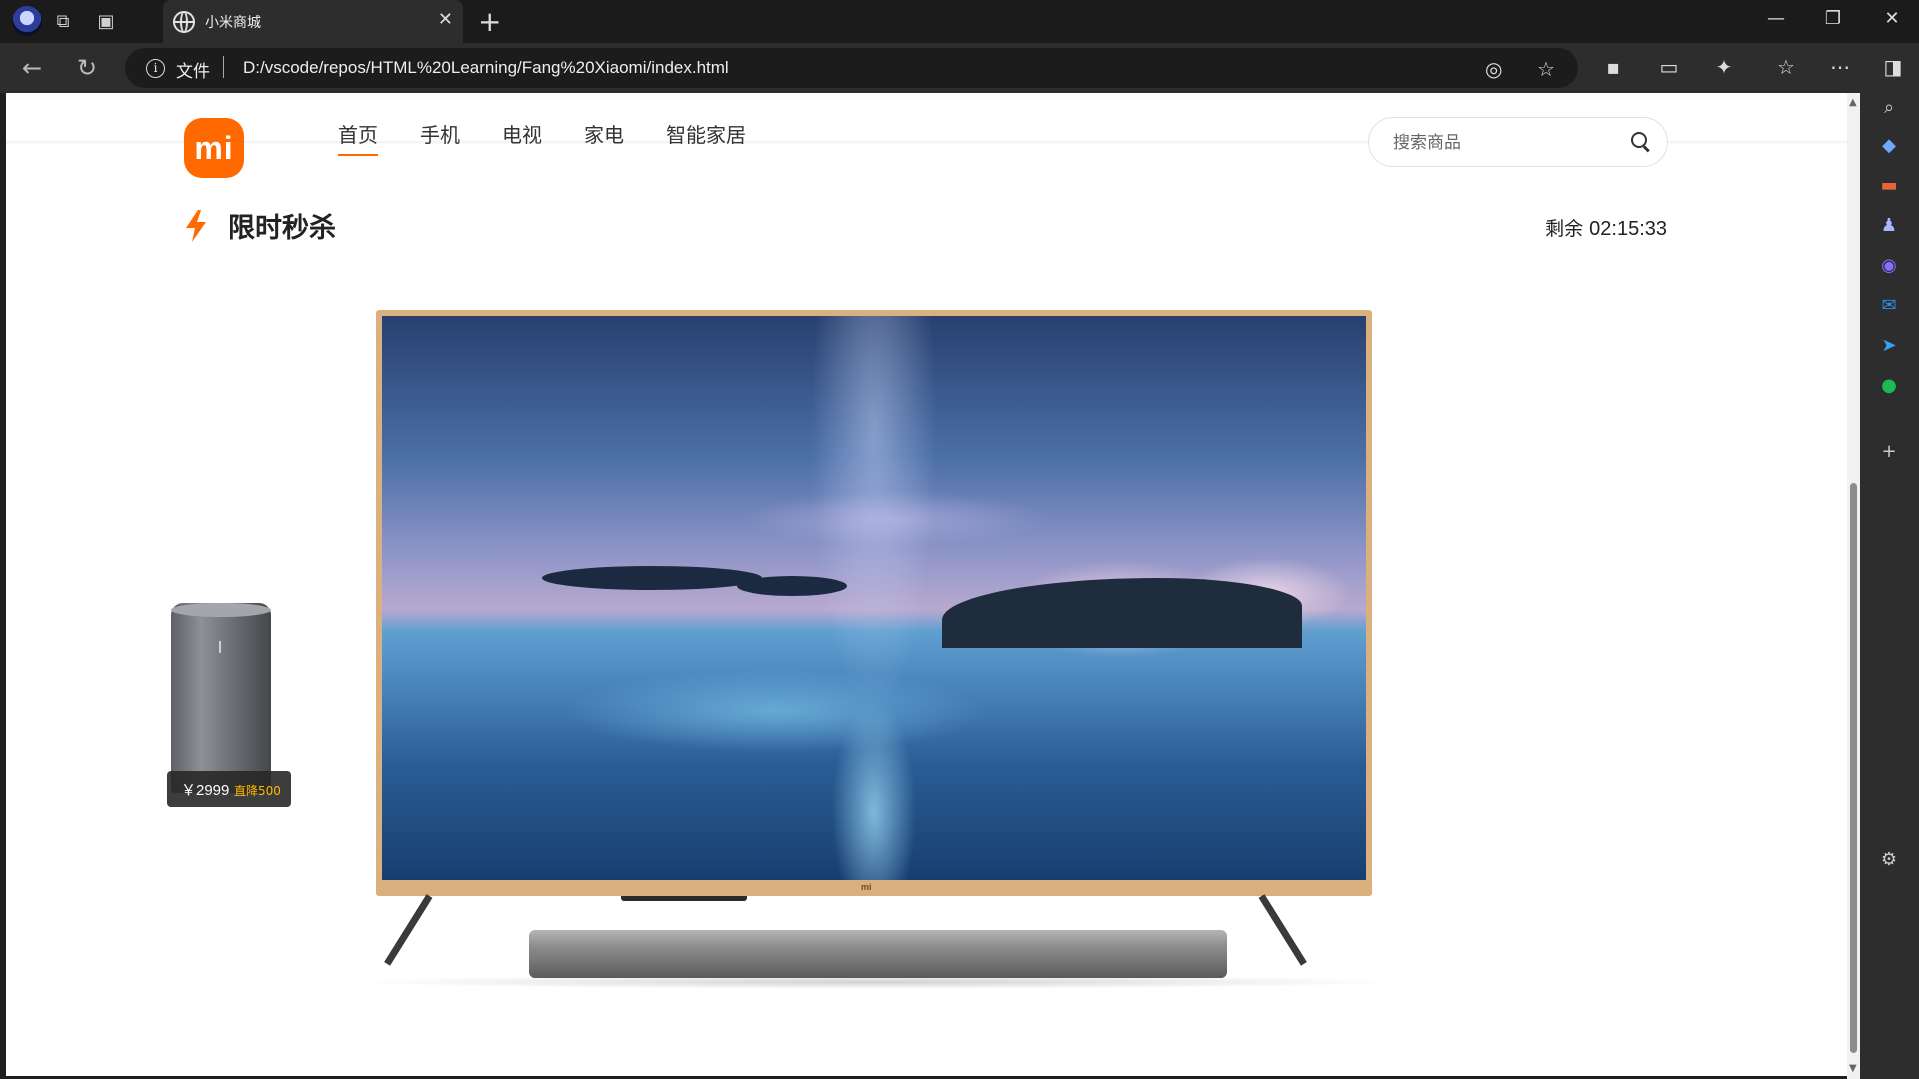 The image size is (1919, 1079). What do you see at coordinates (1613, 67) in the screenshot?
I see `extension-ublock-icon: ▪` at bounding box center [1613, 67].